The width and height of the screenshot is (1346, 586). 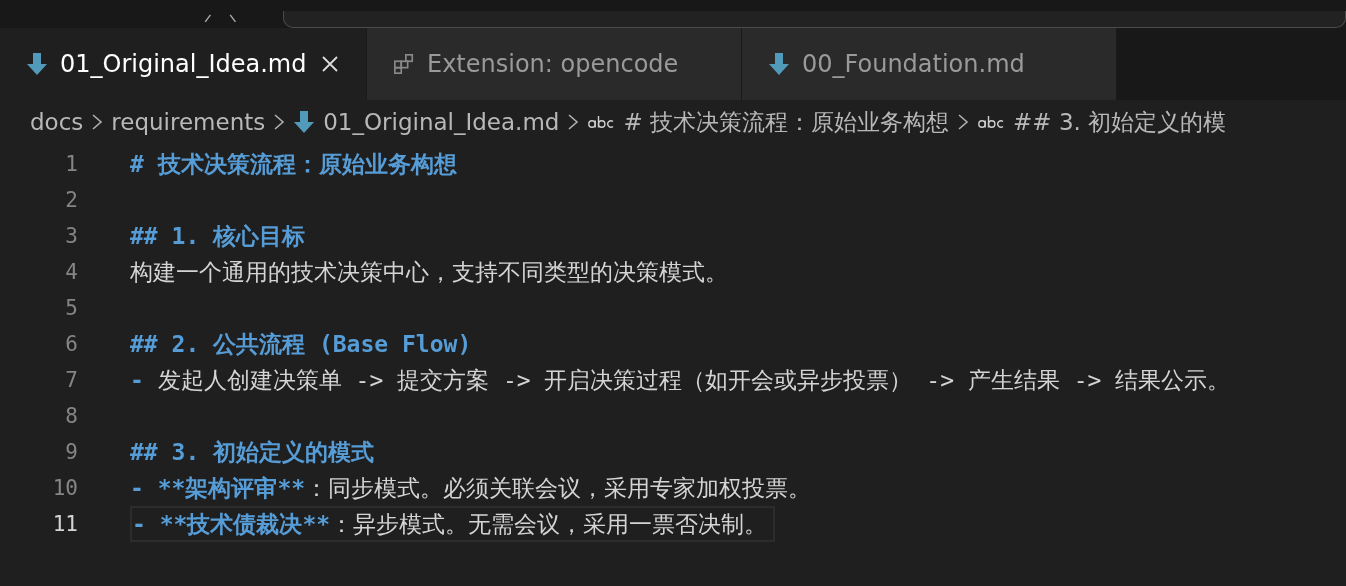 What do you see at coordinates (71, 416) in the screenshot?
I see `line-number: 8` at bounding box center [71, 416].